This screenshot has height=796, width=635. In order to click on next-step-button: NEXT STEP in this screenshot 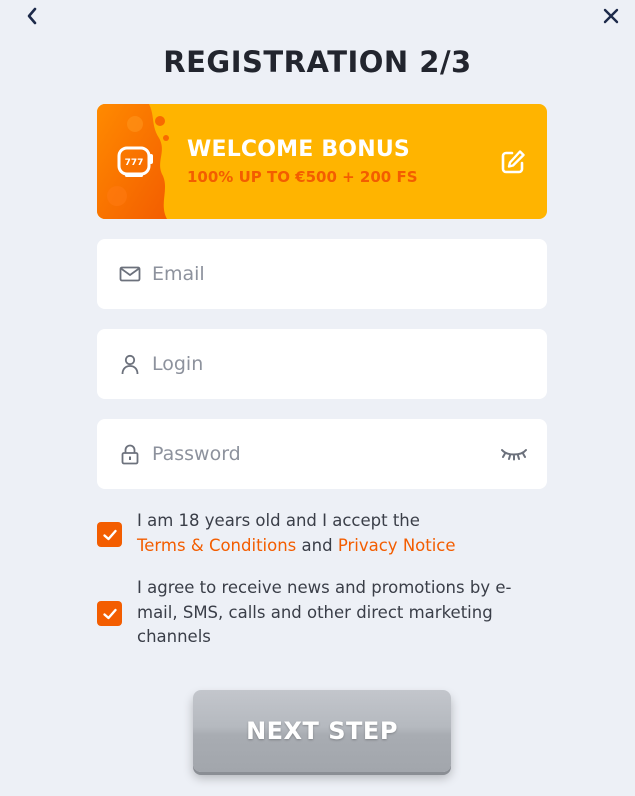, I will do `click(322, 731)`.